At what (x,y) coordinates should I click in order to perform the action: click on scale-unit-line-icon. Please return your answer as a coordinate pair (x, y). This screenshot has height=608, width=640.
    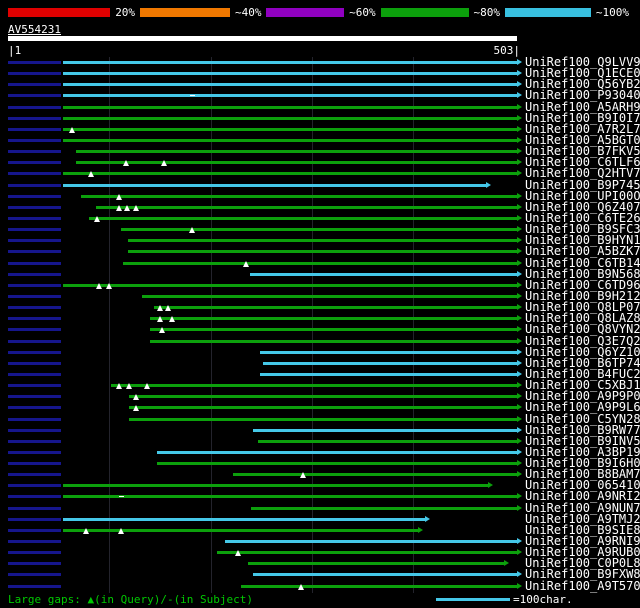
    Looking at the image, I should click on (473, 599).